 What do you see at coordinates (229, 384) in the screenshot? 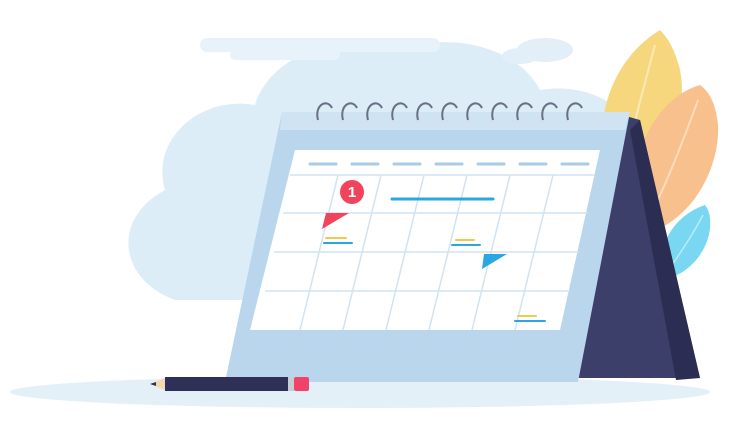
I see `pencil` at bounding box center [229, 384].